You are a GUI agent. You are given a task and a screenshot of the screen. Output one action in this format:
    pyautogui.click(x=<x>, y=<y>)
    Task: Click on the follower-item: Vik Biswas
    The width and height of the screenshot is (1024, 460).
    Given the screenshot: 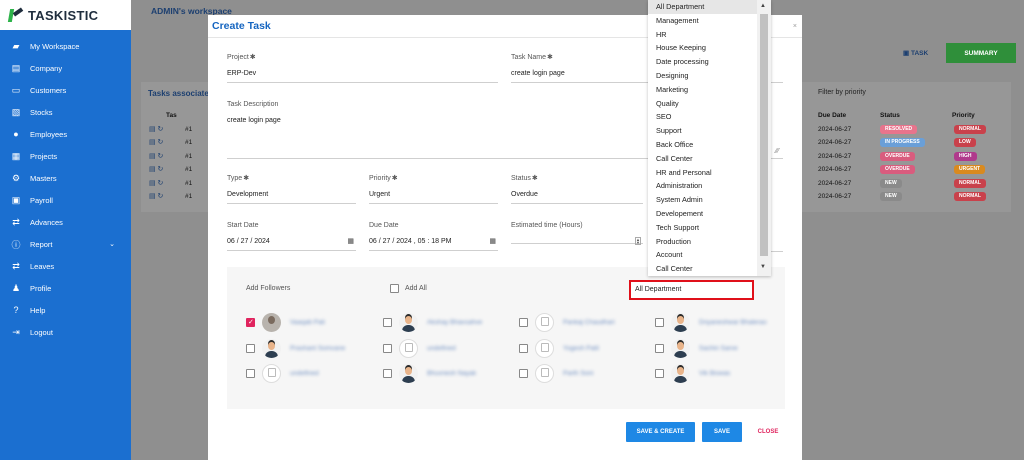 What is the action you would take?
    pyautogui.click(x=700, y=373)
    